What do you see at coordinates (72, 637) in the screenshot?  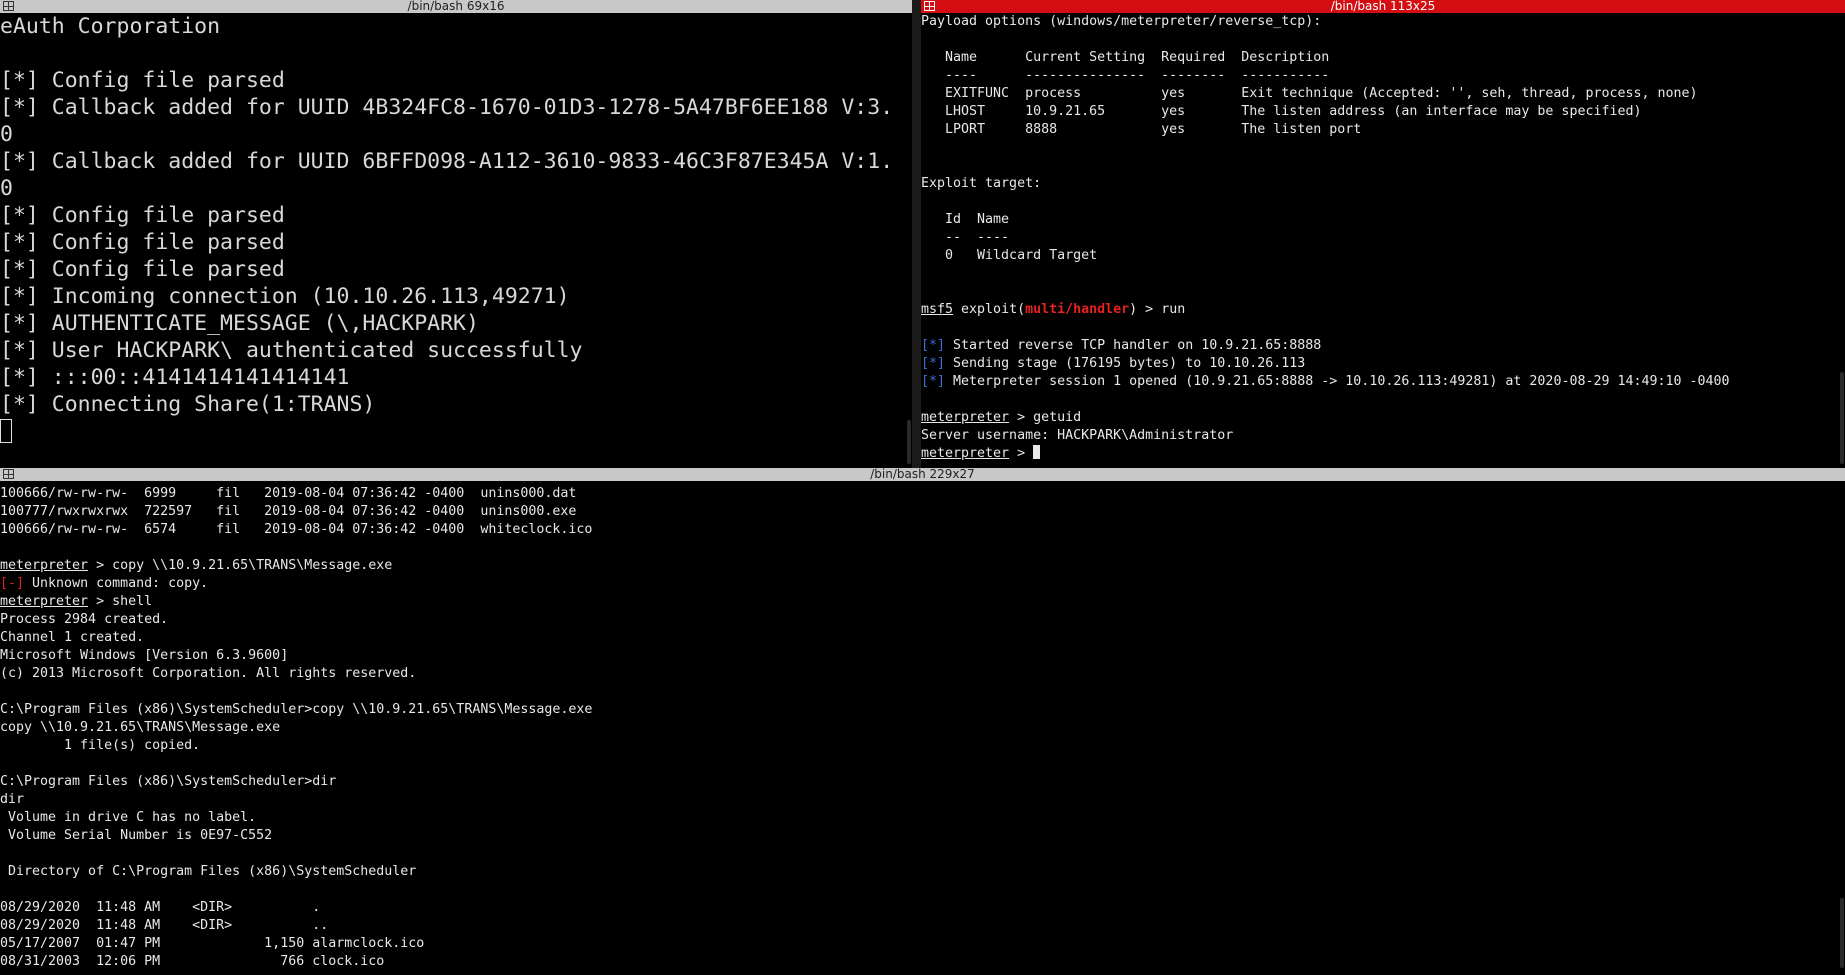 I see `output-line: Channel 1 created.` at bounding box center [72, 637].